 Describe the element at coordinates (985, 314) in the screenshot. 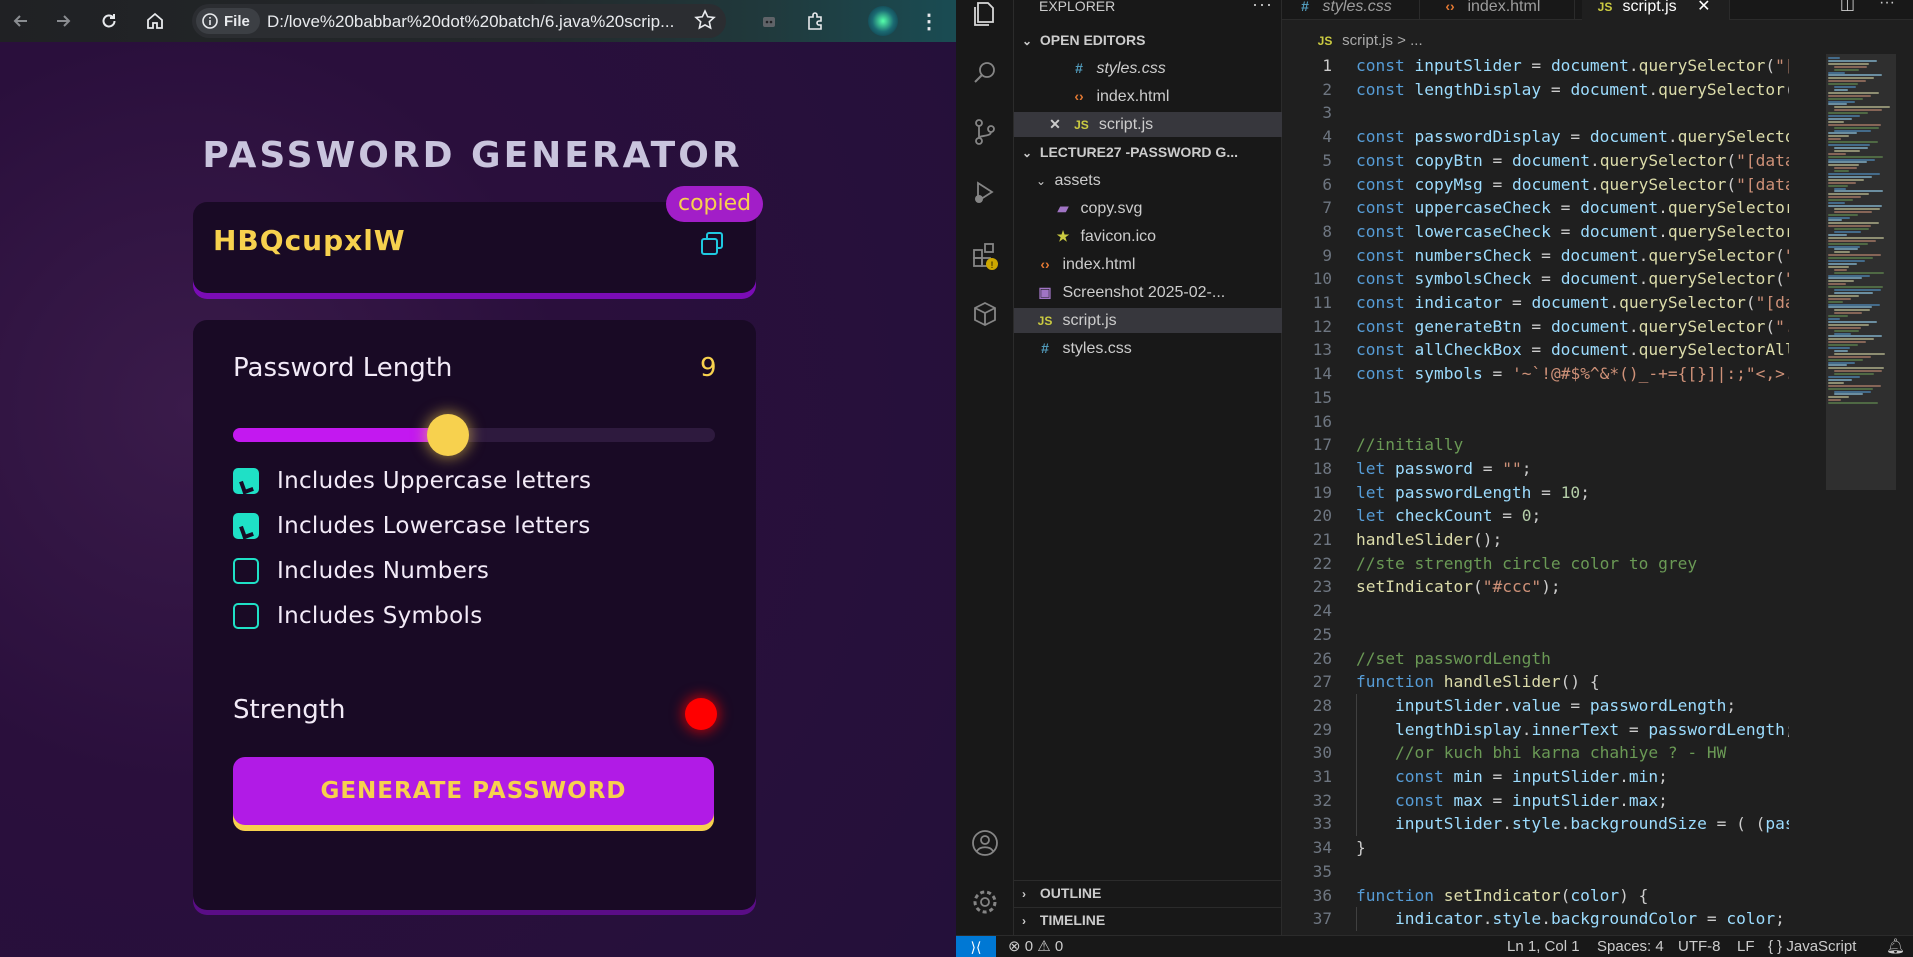

I see `package-activity` at that location.